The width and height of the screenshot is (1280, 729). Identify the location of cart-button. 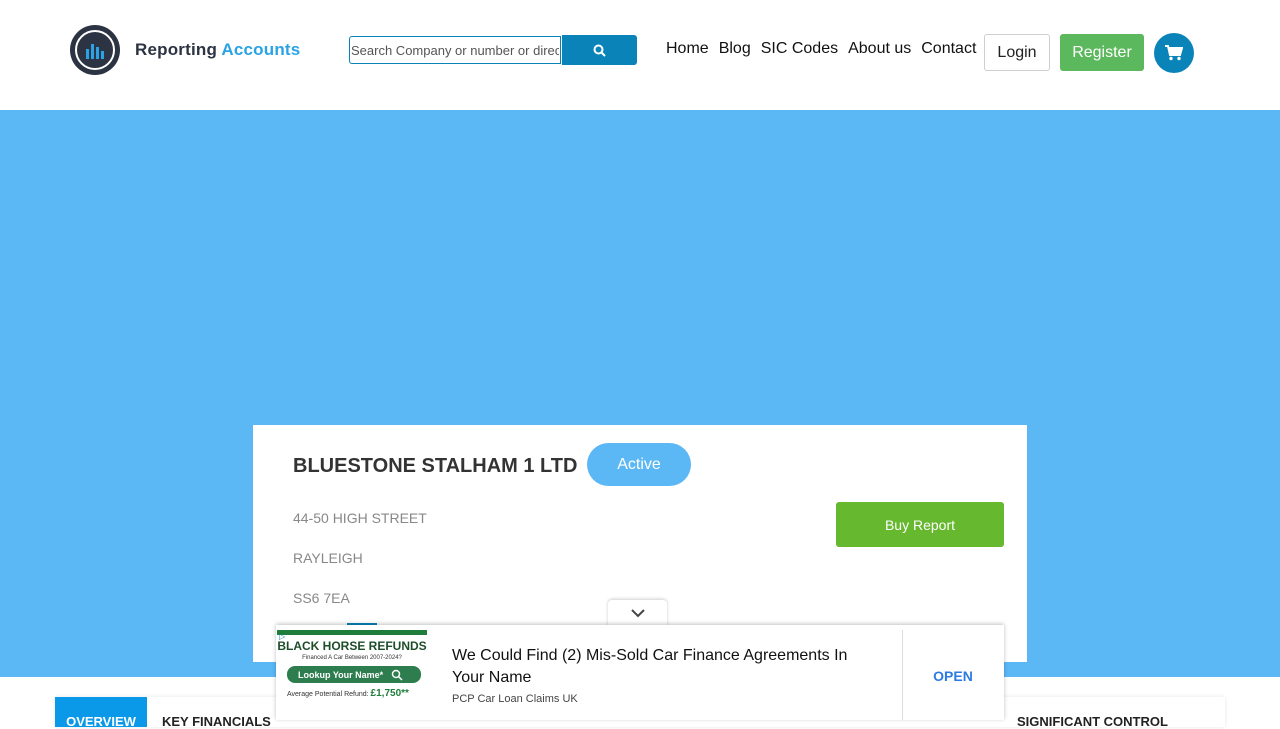
(1174, 53).